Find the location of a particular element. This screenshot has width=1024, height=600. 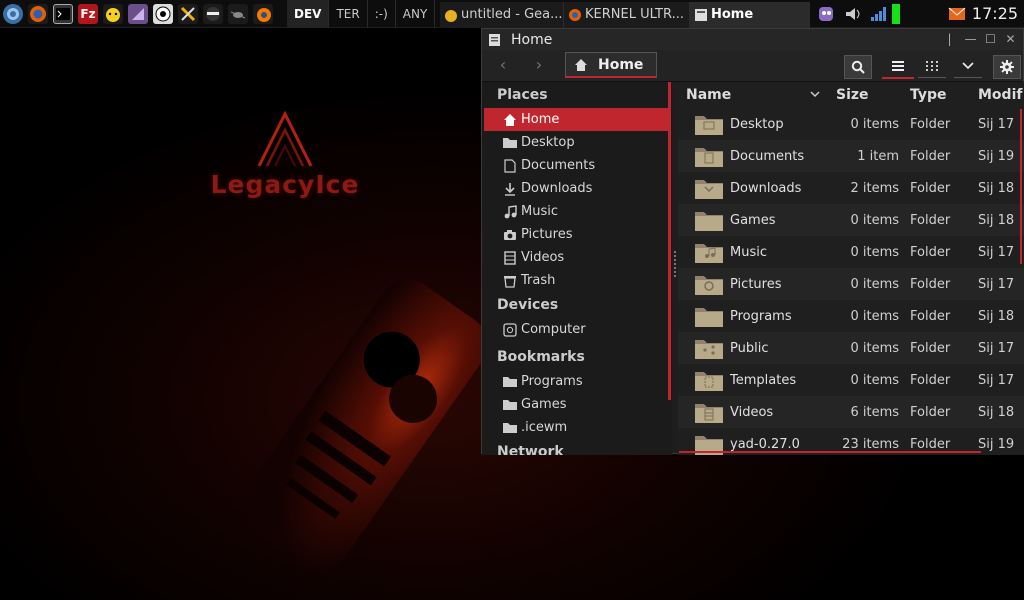

file-name: Videos is located at coordinates (752, 412).